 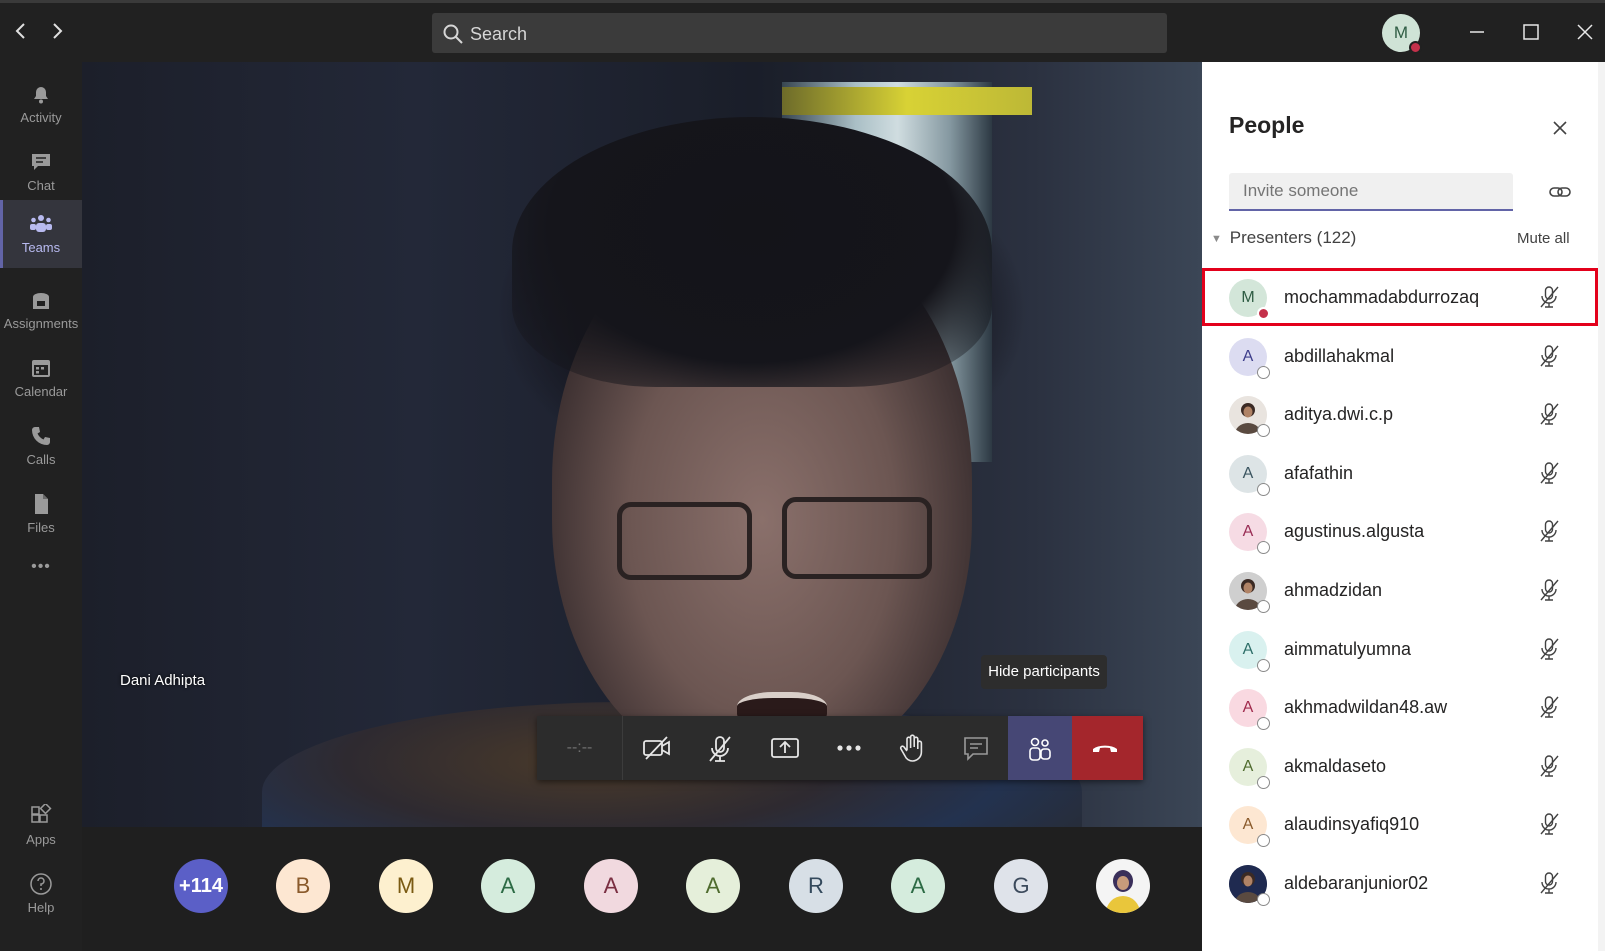 What do you see at coordinates (1352, 824) in the screenshot?
I see `participant-name: alaudinsyafiq910` at bounding box center [1352, 824].